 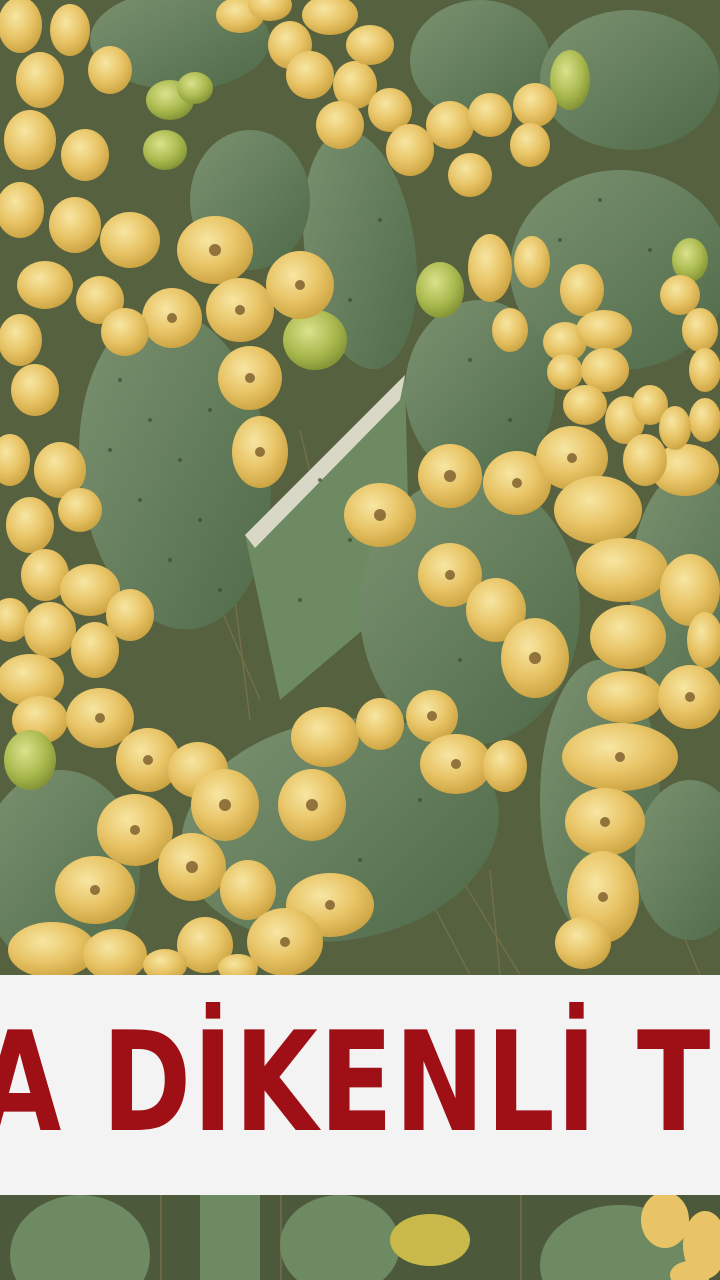 I want to click on cactus-photo-bottom, so click(x=360, y=1237).